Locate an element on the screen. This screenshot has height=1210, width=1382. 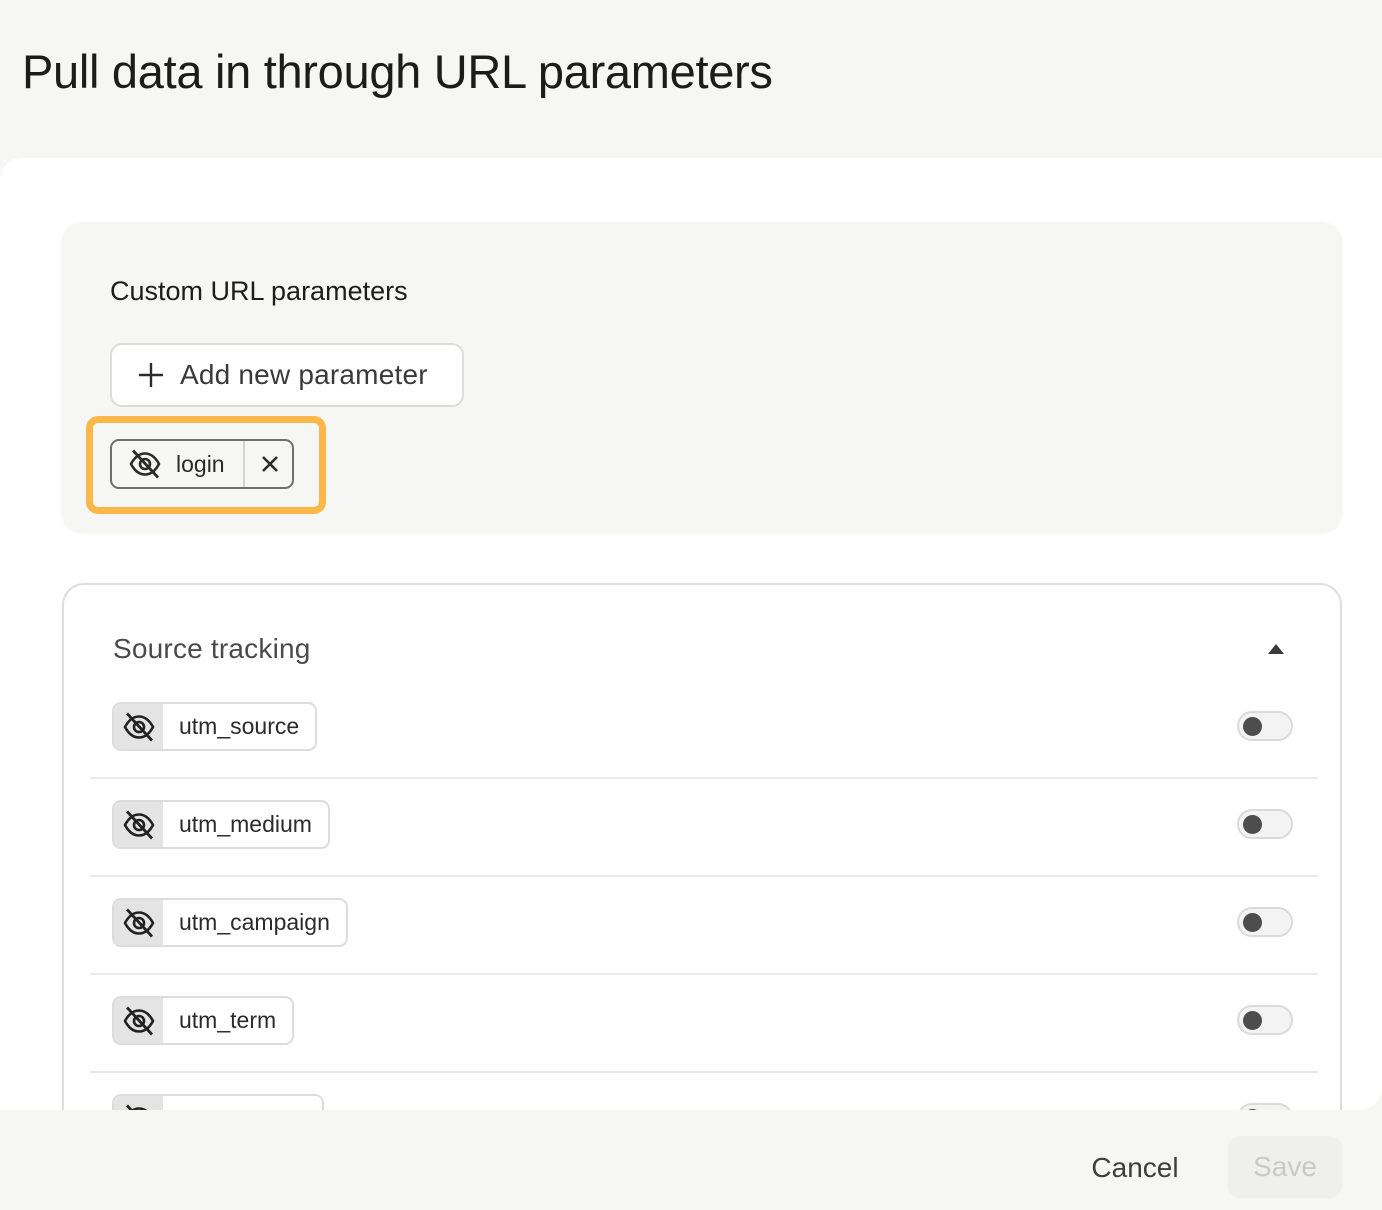
param-name: utm_campaign is located at coordinates (254, 922).